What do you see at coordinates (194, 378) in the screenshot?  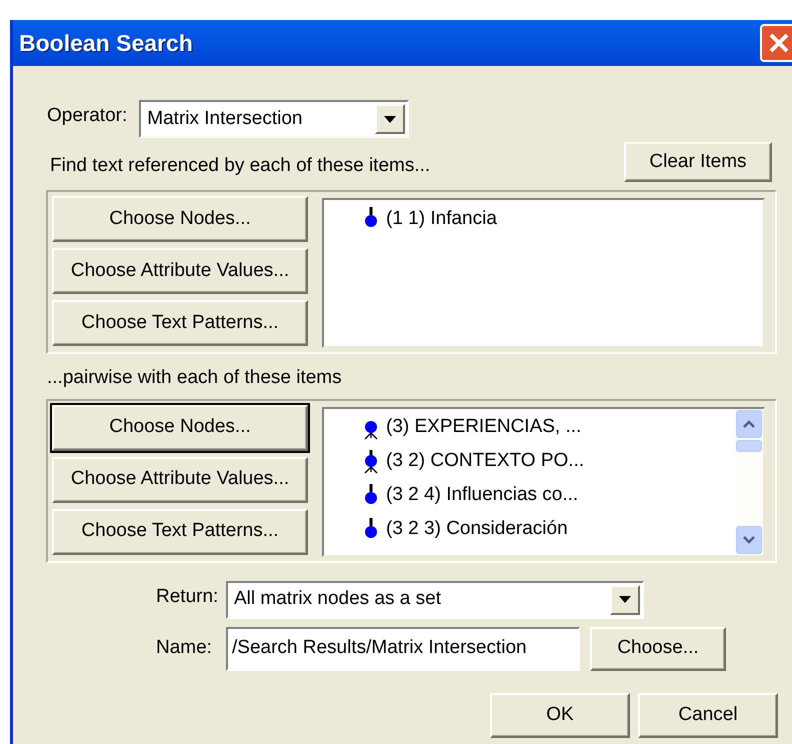 I see `caption: ...pairwise with each of these items` at bounding box center [194, 378].